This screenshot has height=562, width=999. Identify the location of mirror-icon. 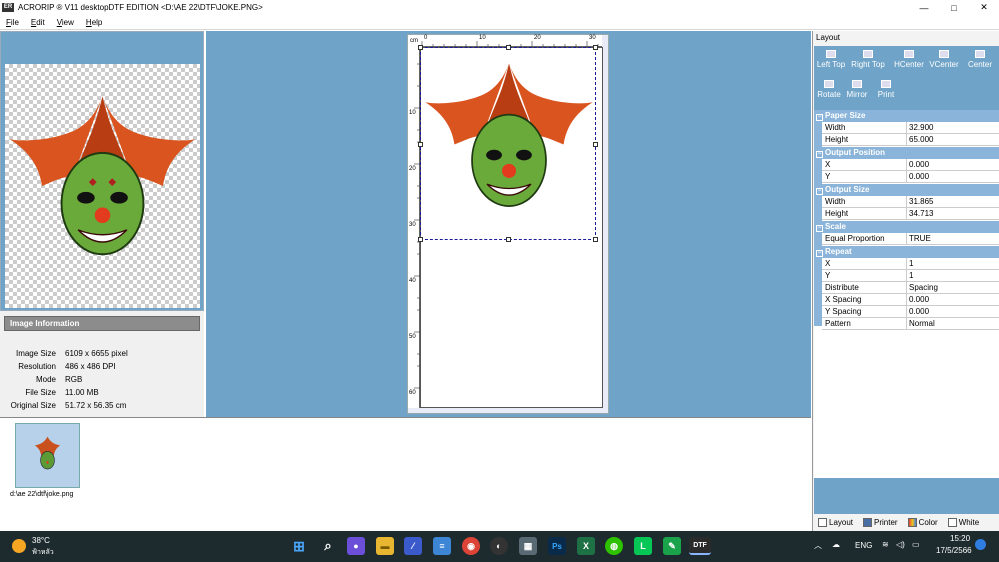
(857, 84).